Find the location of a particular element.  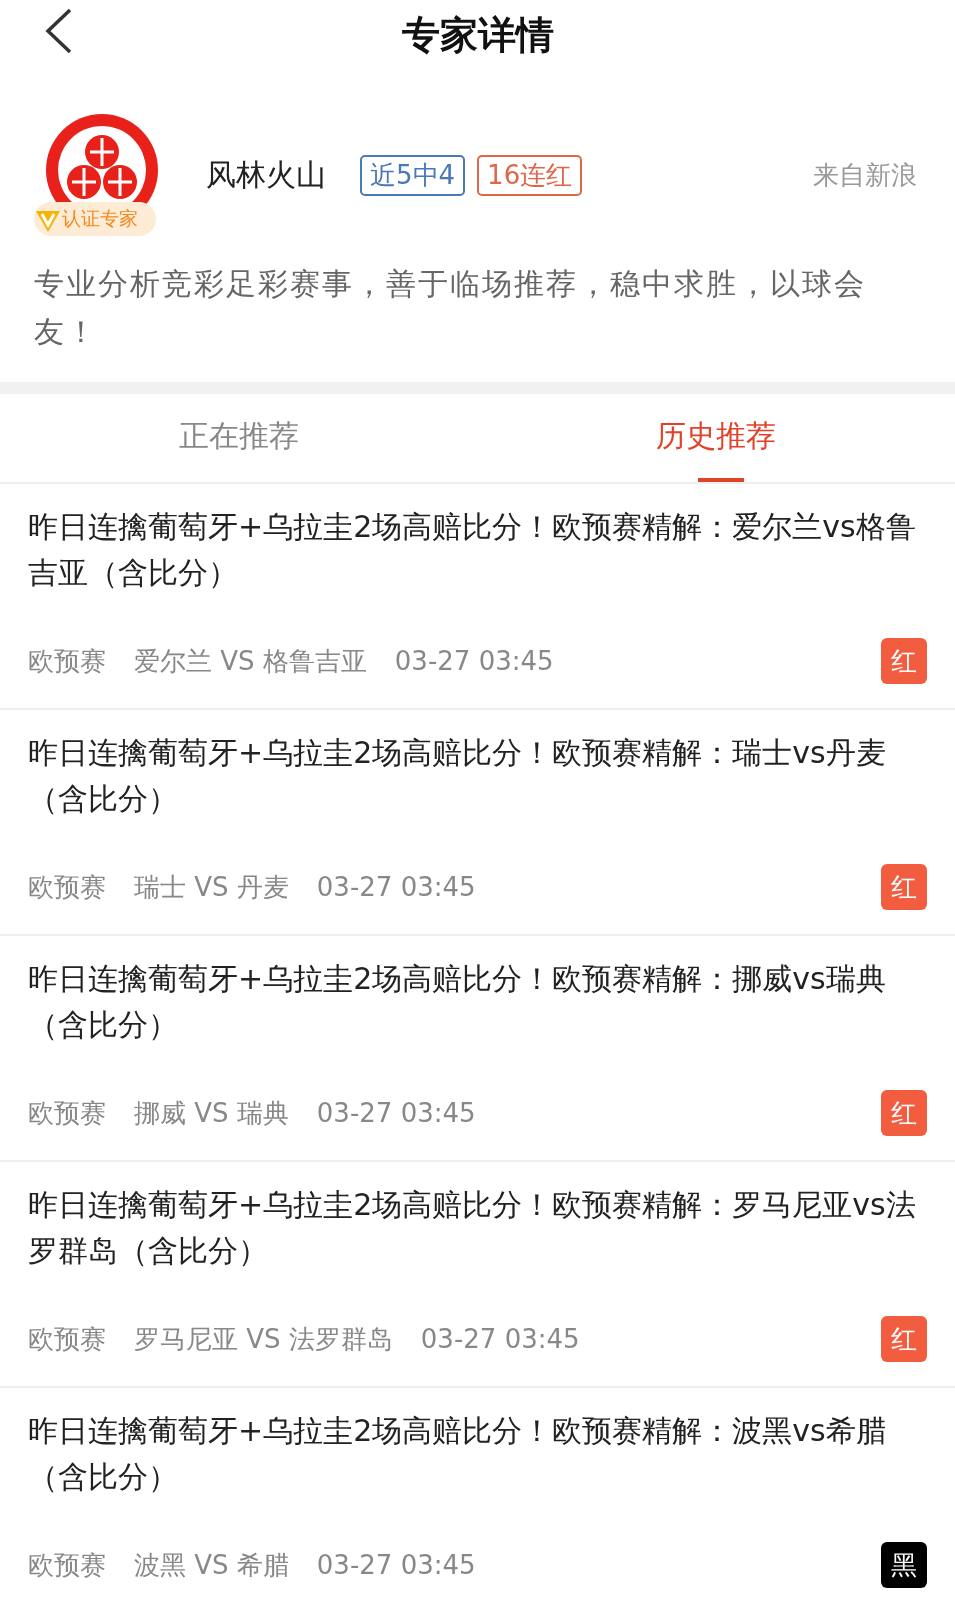

verified-label: 认证专家 is located at coordinates (100, 218).